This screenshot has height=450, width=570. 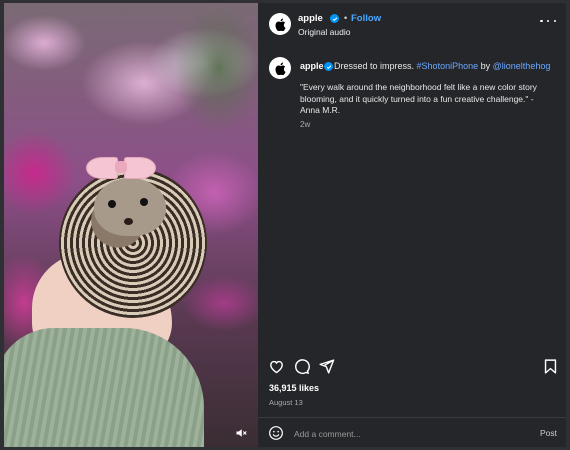 I want to click on likes-count: 36,915 likes, so click(x=294, y=388).